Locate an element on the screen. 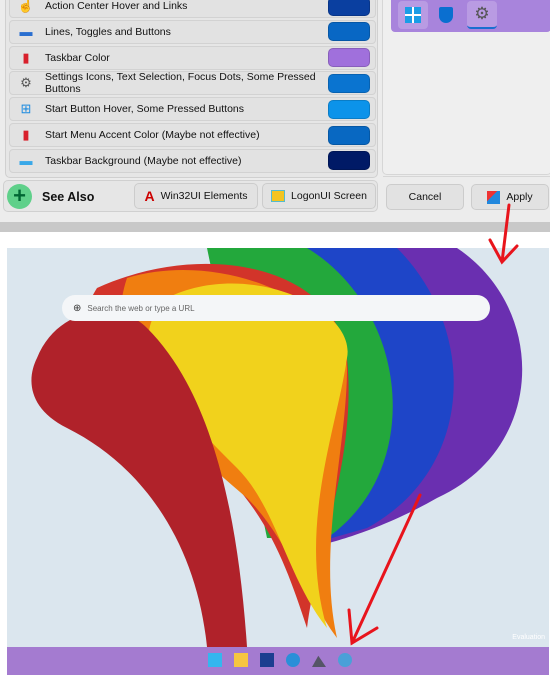  mountain-app-icon is located at coordinates (319, 661).